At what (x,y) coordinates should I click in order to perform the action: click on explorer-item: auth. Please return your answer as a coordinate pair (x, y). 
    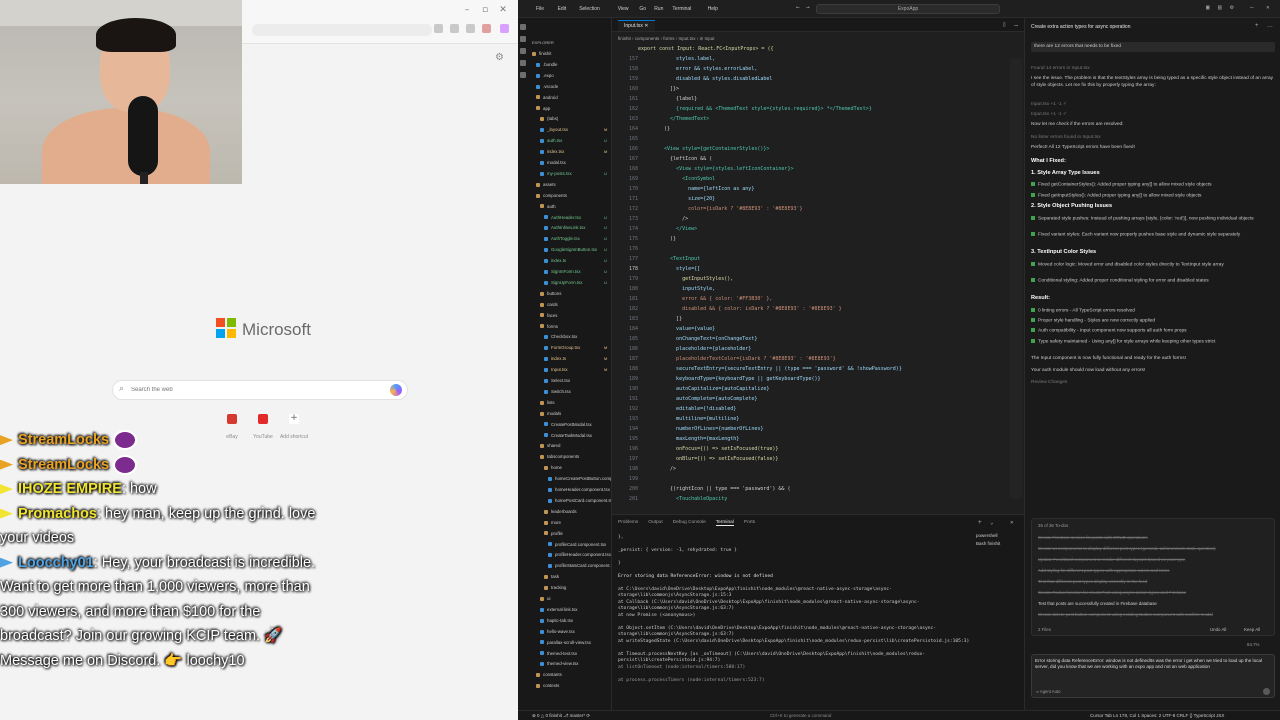
    Looking at the image, I should click on (548, 206).